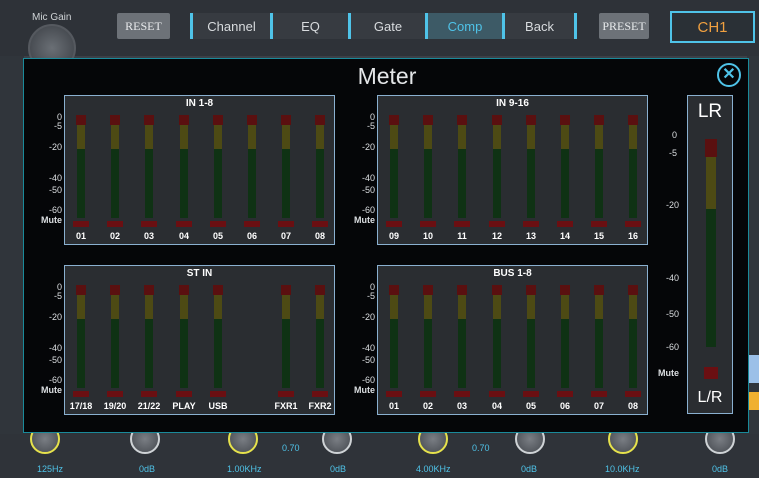  I want to click on meter-group-title: BUS 1-8, so click(512, 273).